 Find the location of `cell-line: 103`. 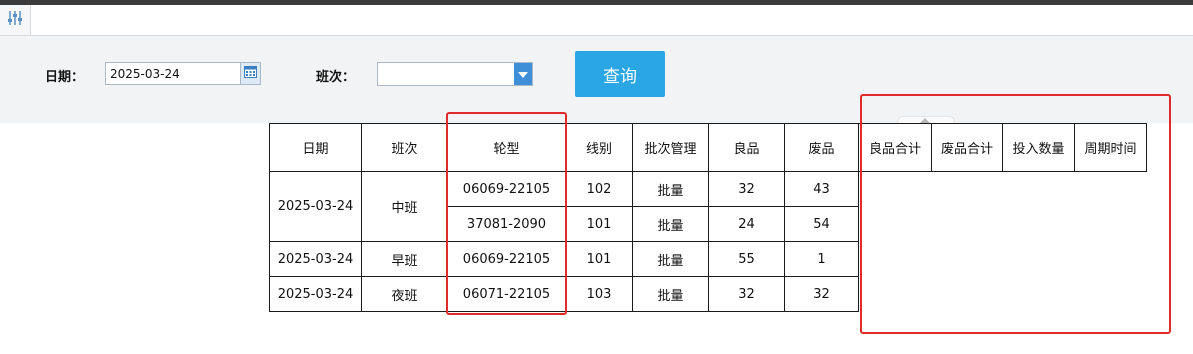

cell-line: 103 is located at coordinates (599, 294).